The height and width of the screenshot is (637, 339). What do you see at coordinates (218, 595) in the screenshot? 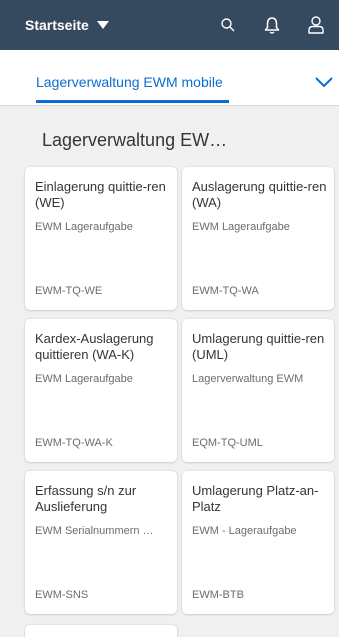
I see `tile-footer: EWM-BTB` at bounding box center [218, 595].